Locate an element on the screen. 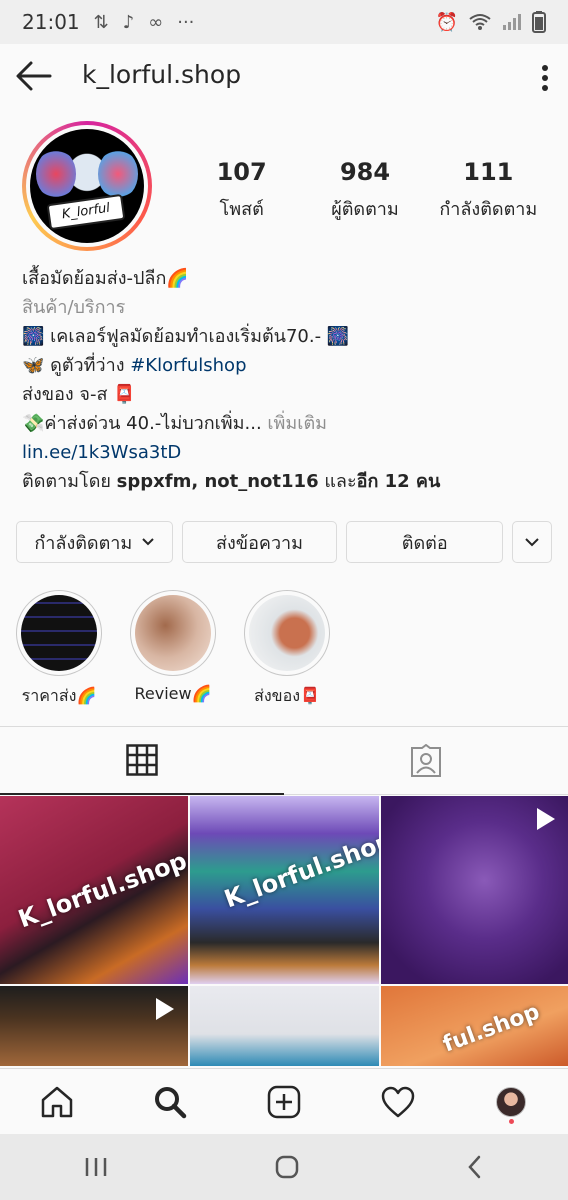 This screenshot has width=568, height=1200. back-button-icon is located at coordinates (475, 1167).